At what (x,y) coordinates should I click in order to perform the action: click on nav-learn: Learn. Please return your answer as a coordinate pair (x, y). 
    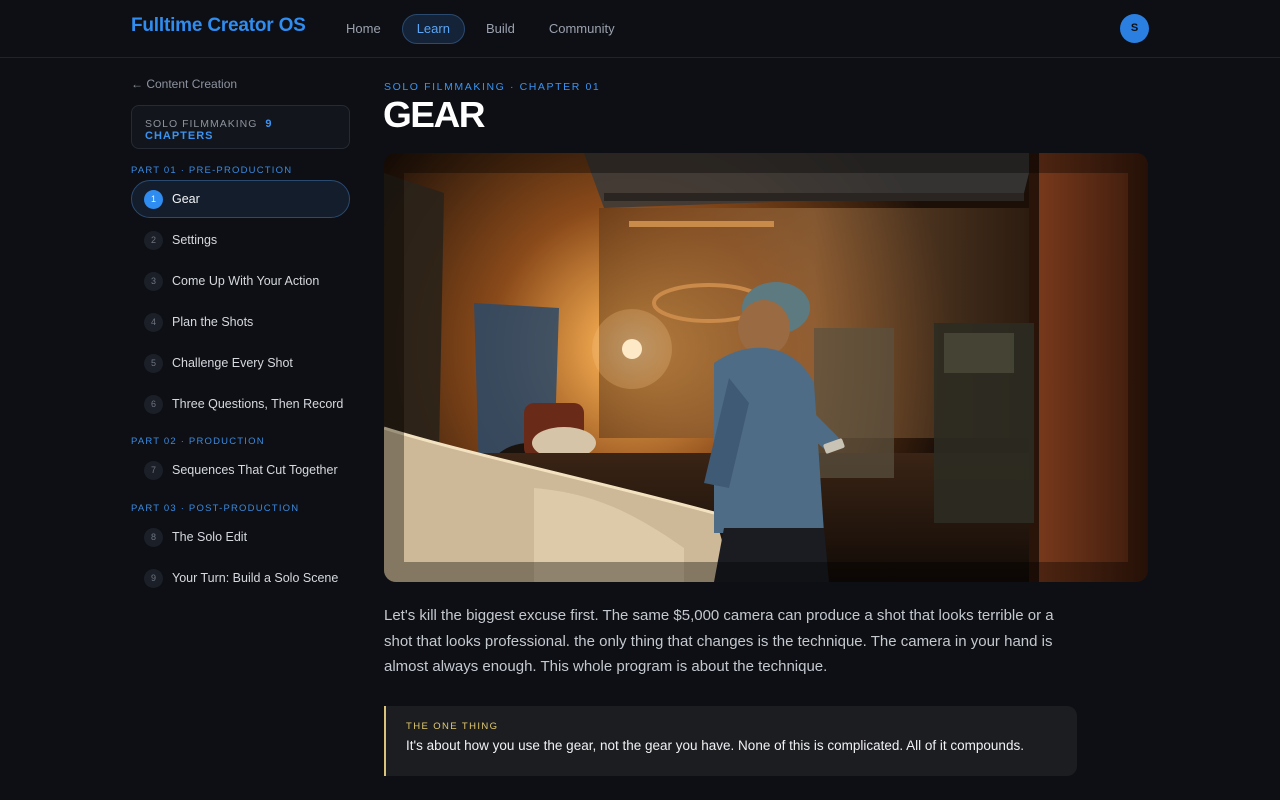
    Looking at the image, I should click on (433, 29).